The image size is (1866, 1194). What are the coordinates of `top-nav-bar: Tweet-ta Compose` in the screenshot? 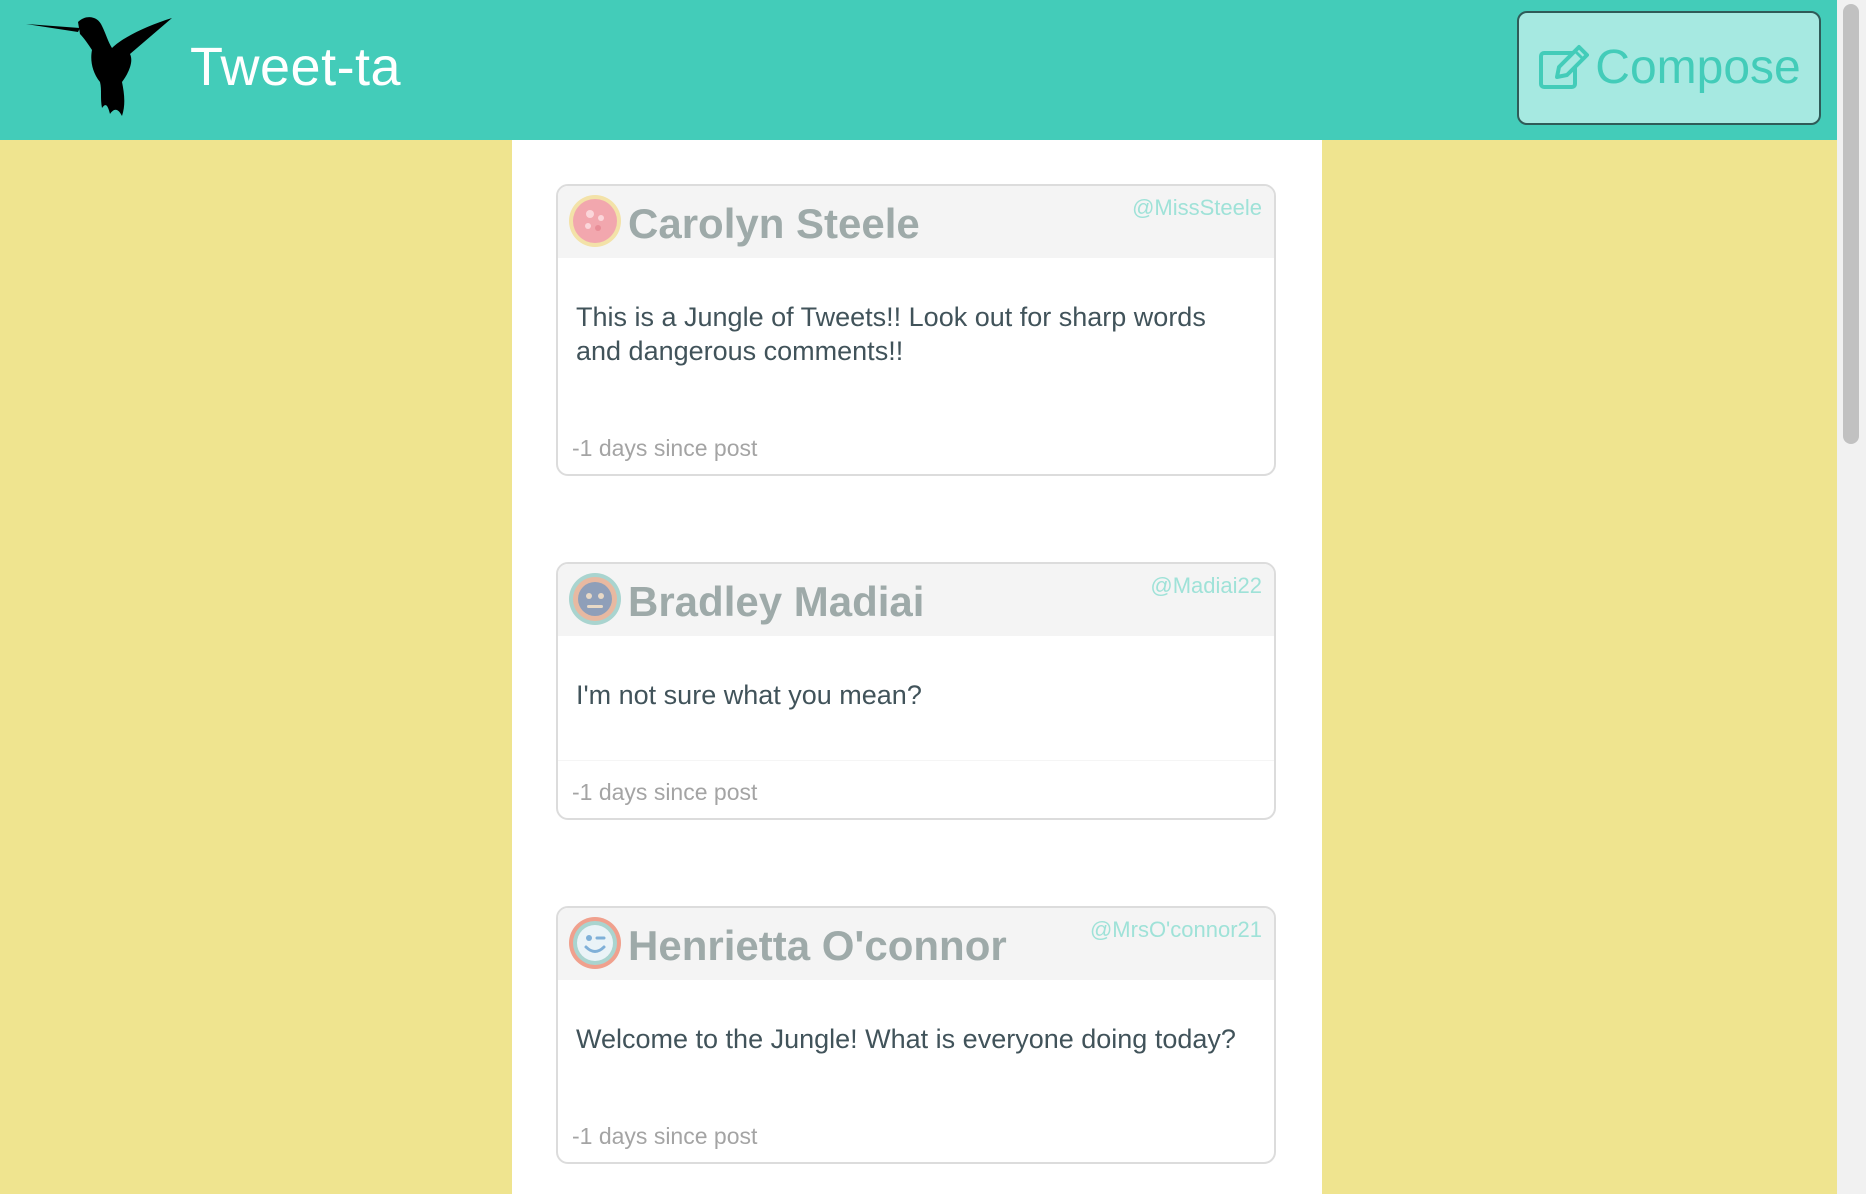 It's located at (918, 70).